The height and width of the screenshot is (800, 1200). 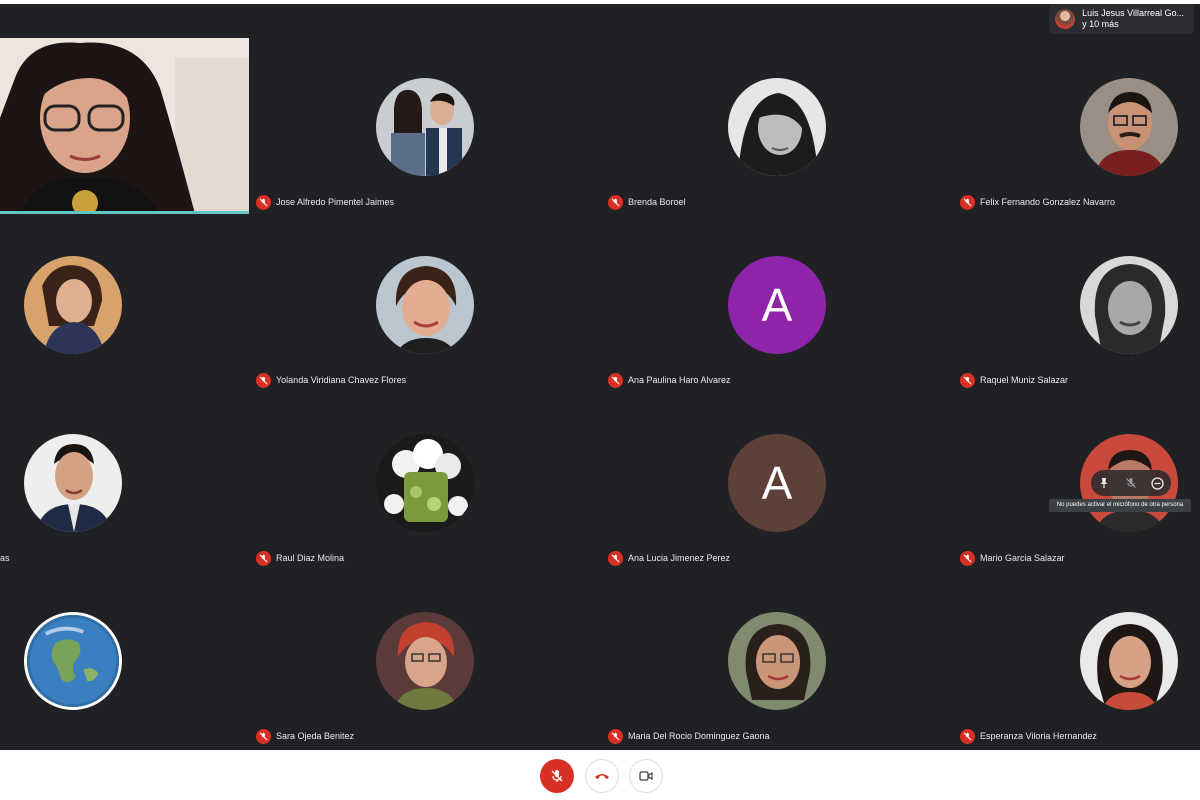 I want to click on self-video-tile, so click(x=124, y=126).